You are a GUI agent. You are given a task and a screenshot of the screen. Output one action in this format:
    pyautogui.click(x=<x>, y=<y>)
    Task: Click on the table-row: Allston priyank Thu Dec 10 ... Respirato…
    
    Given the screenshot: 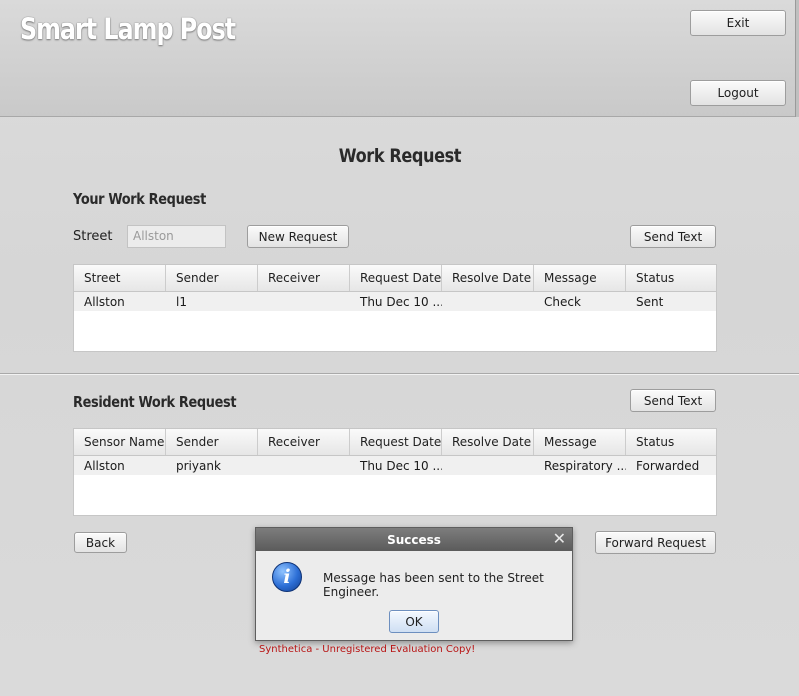 What is the action you would take?
    pyautogui.click(x=395, y=465)
    